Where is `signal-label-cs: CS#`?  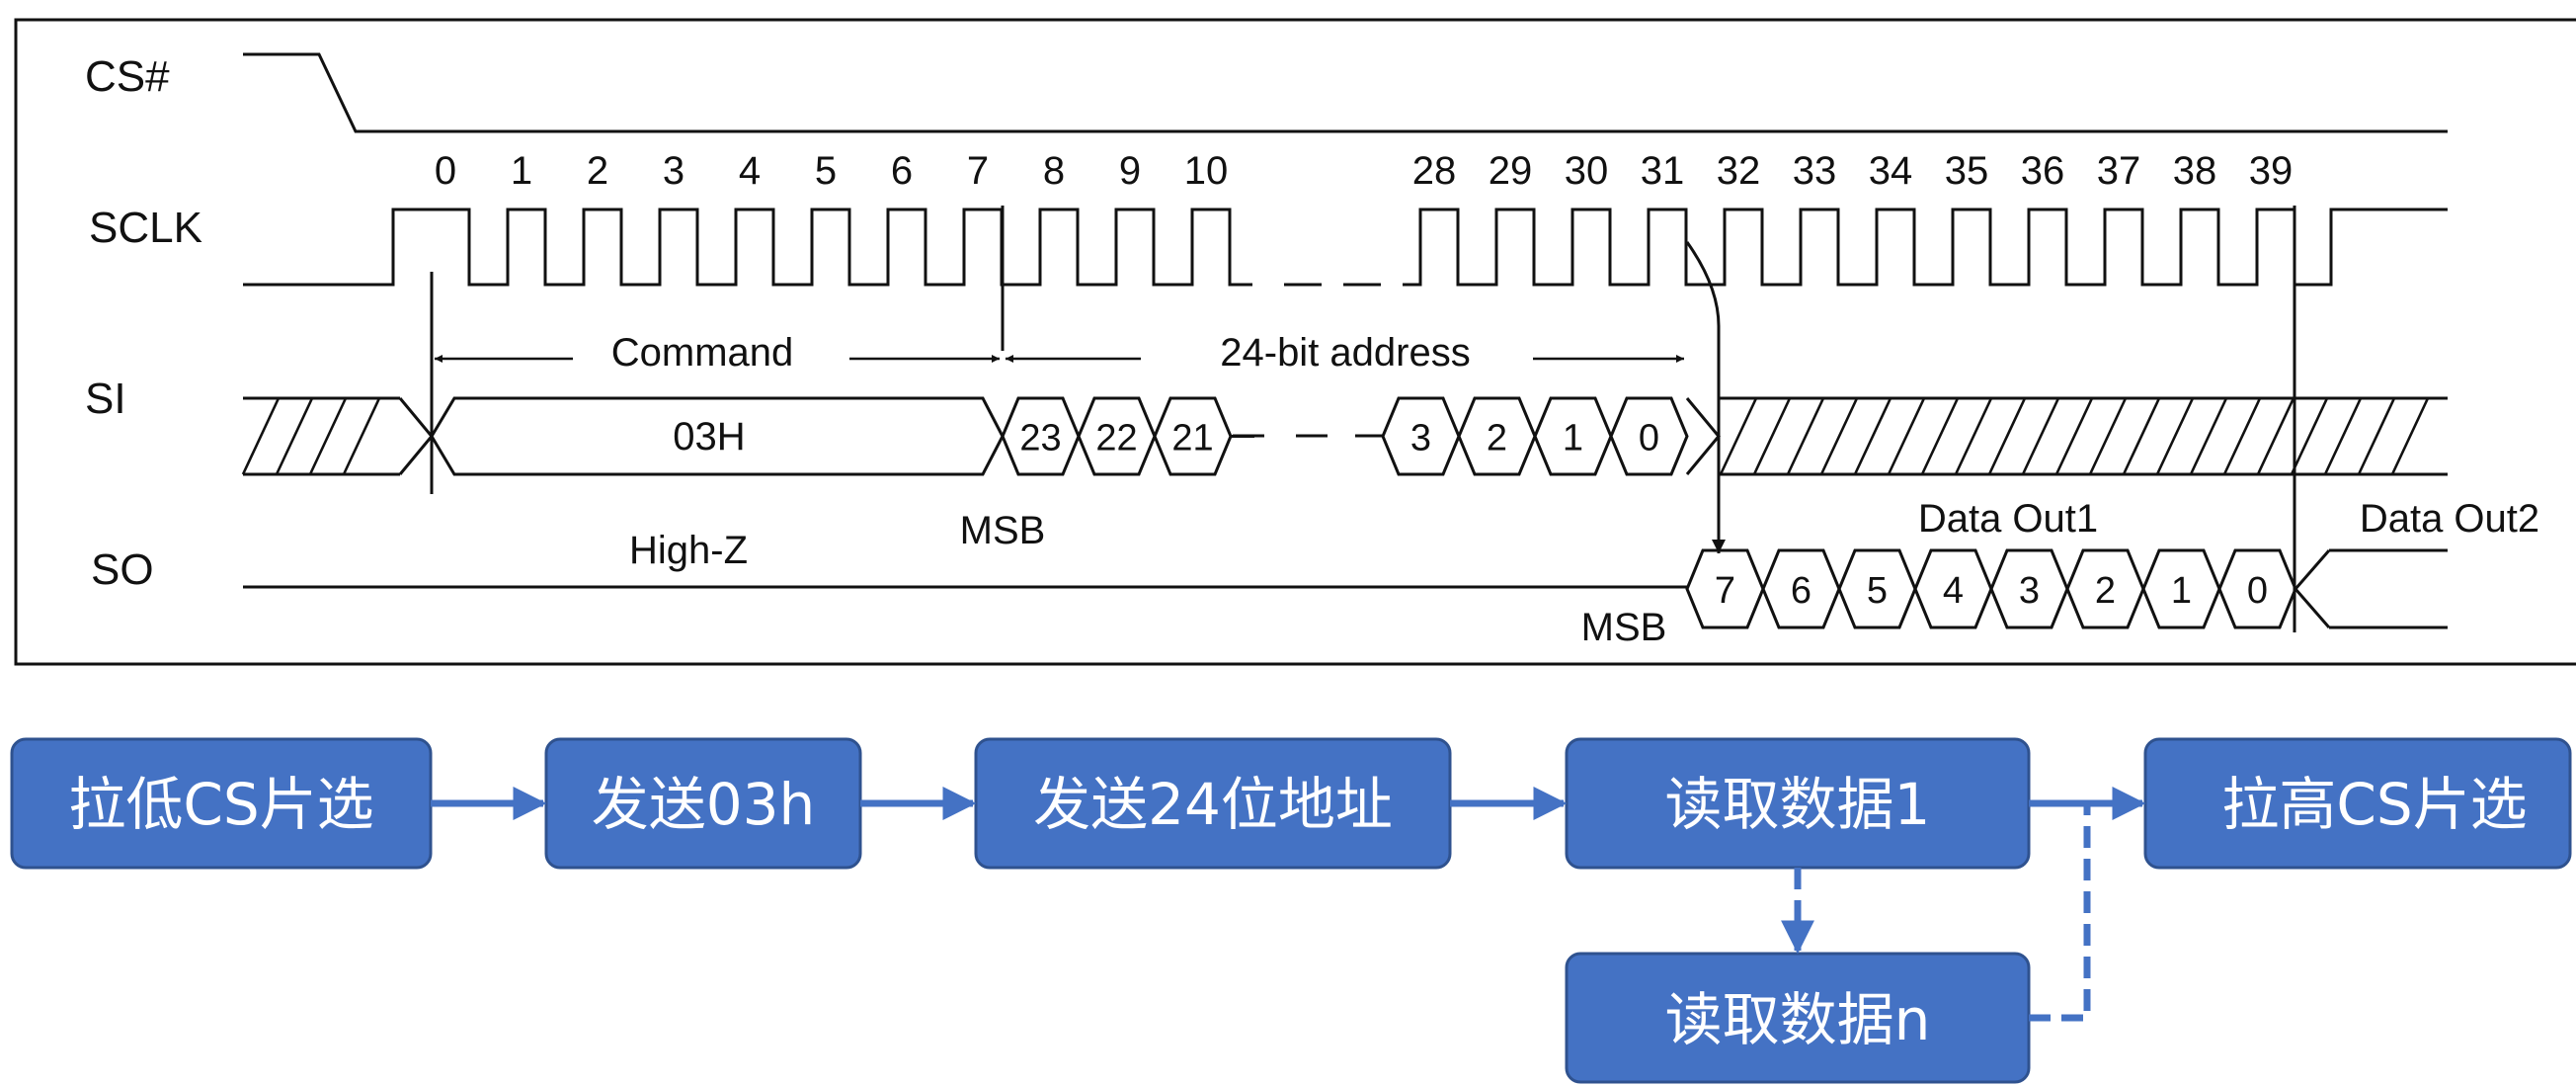 signal-label-cs: CS# is located at coordinates (128, 76).